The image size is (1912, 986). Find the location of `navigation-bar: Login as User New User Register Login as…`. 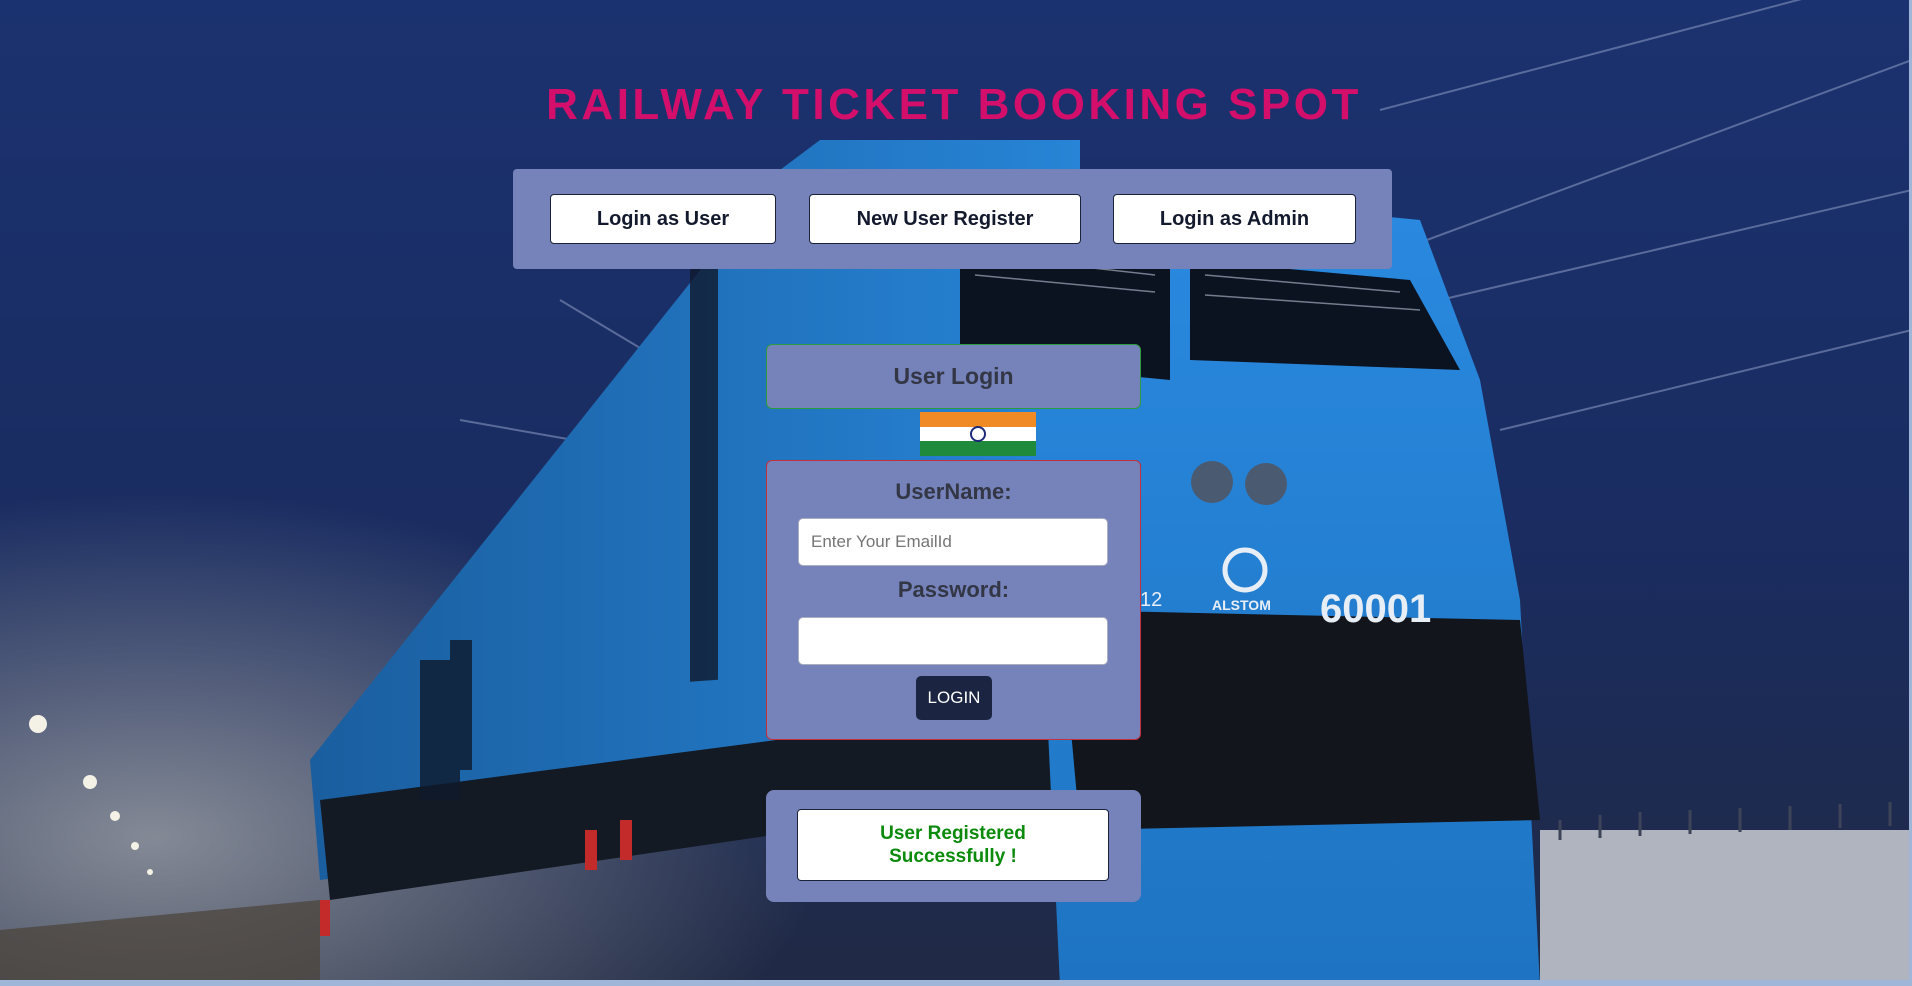

navigation-bar: Login as User New User Register Login as… is located at coordinates (952, 219).